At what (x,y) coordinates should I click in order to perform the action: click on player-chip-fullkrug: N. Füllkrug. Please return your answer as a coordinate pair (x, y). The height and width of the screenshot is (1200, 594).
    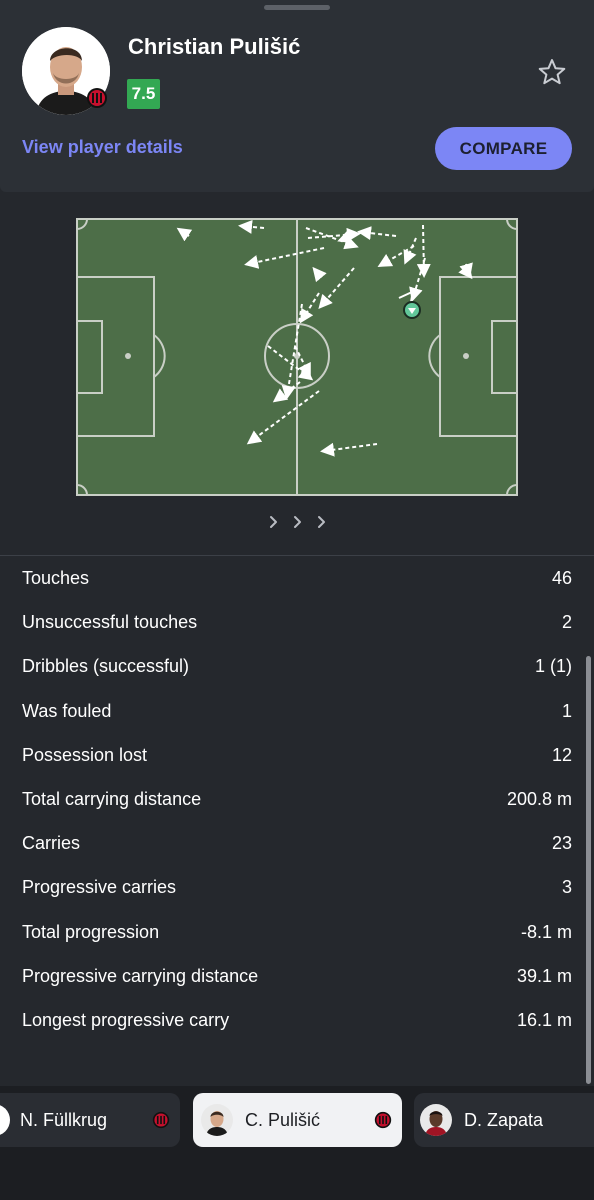
    Looking at the image, I should click on (90, 1120).